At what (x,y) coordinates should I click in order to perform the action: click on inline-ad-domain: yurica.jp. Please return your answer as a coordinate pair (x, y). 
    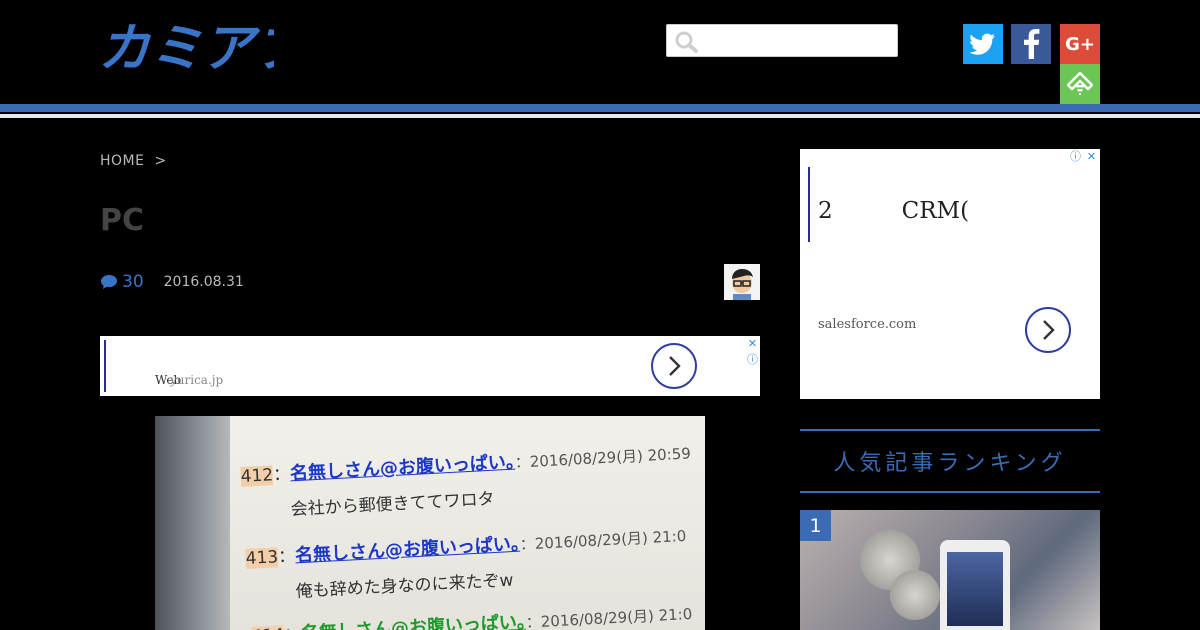
    Looking at the image, I should click on (197, 380).